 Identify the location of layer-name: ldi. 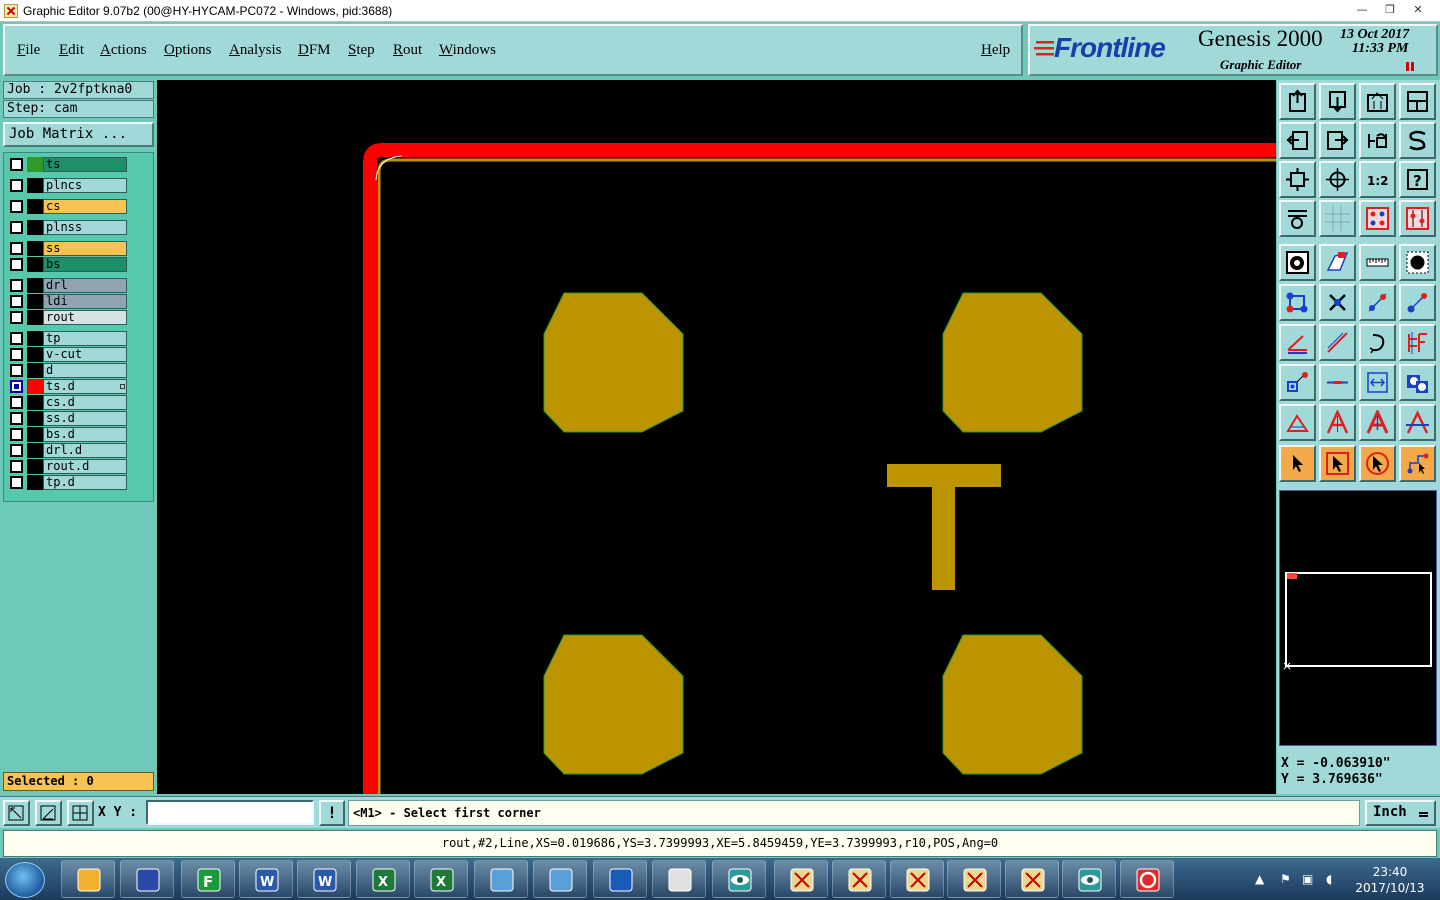
(85, 301).